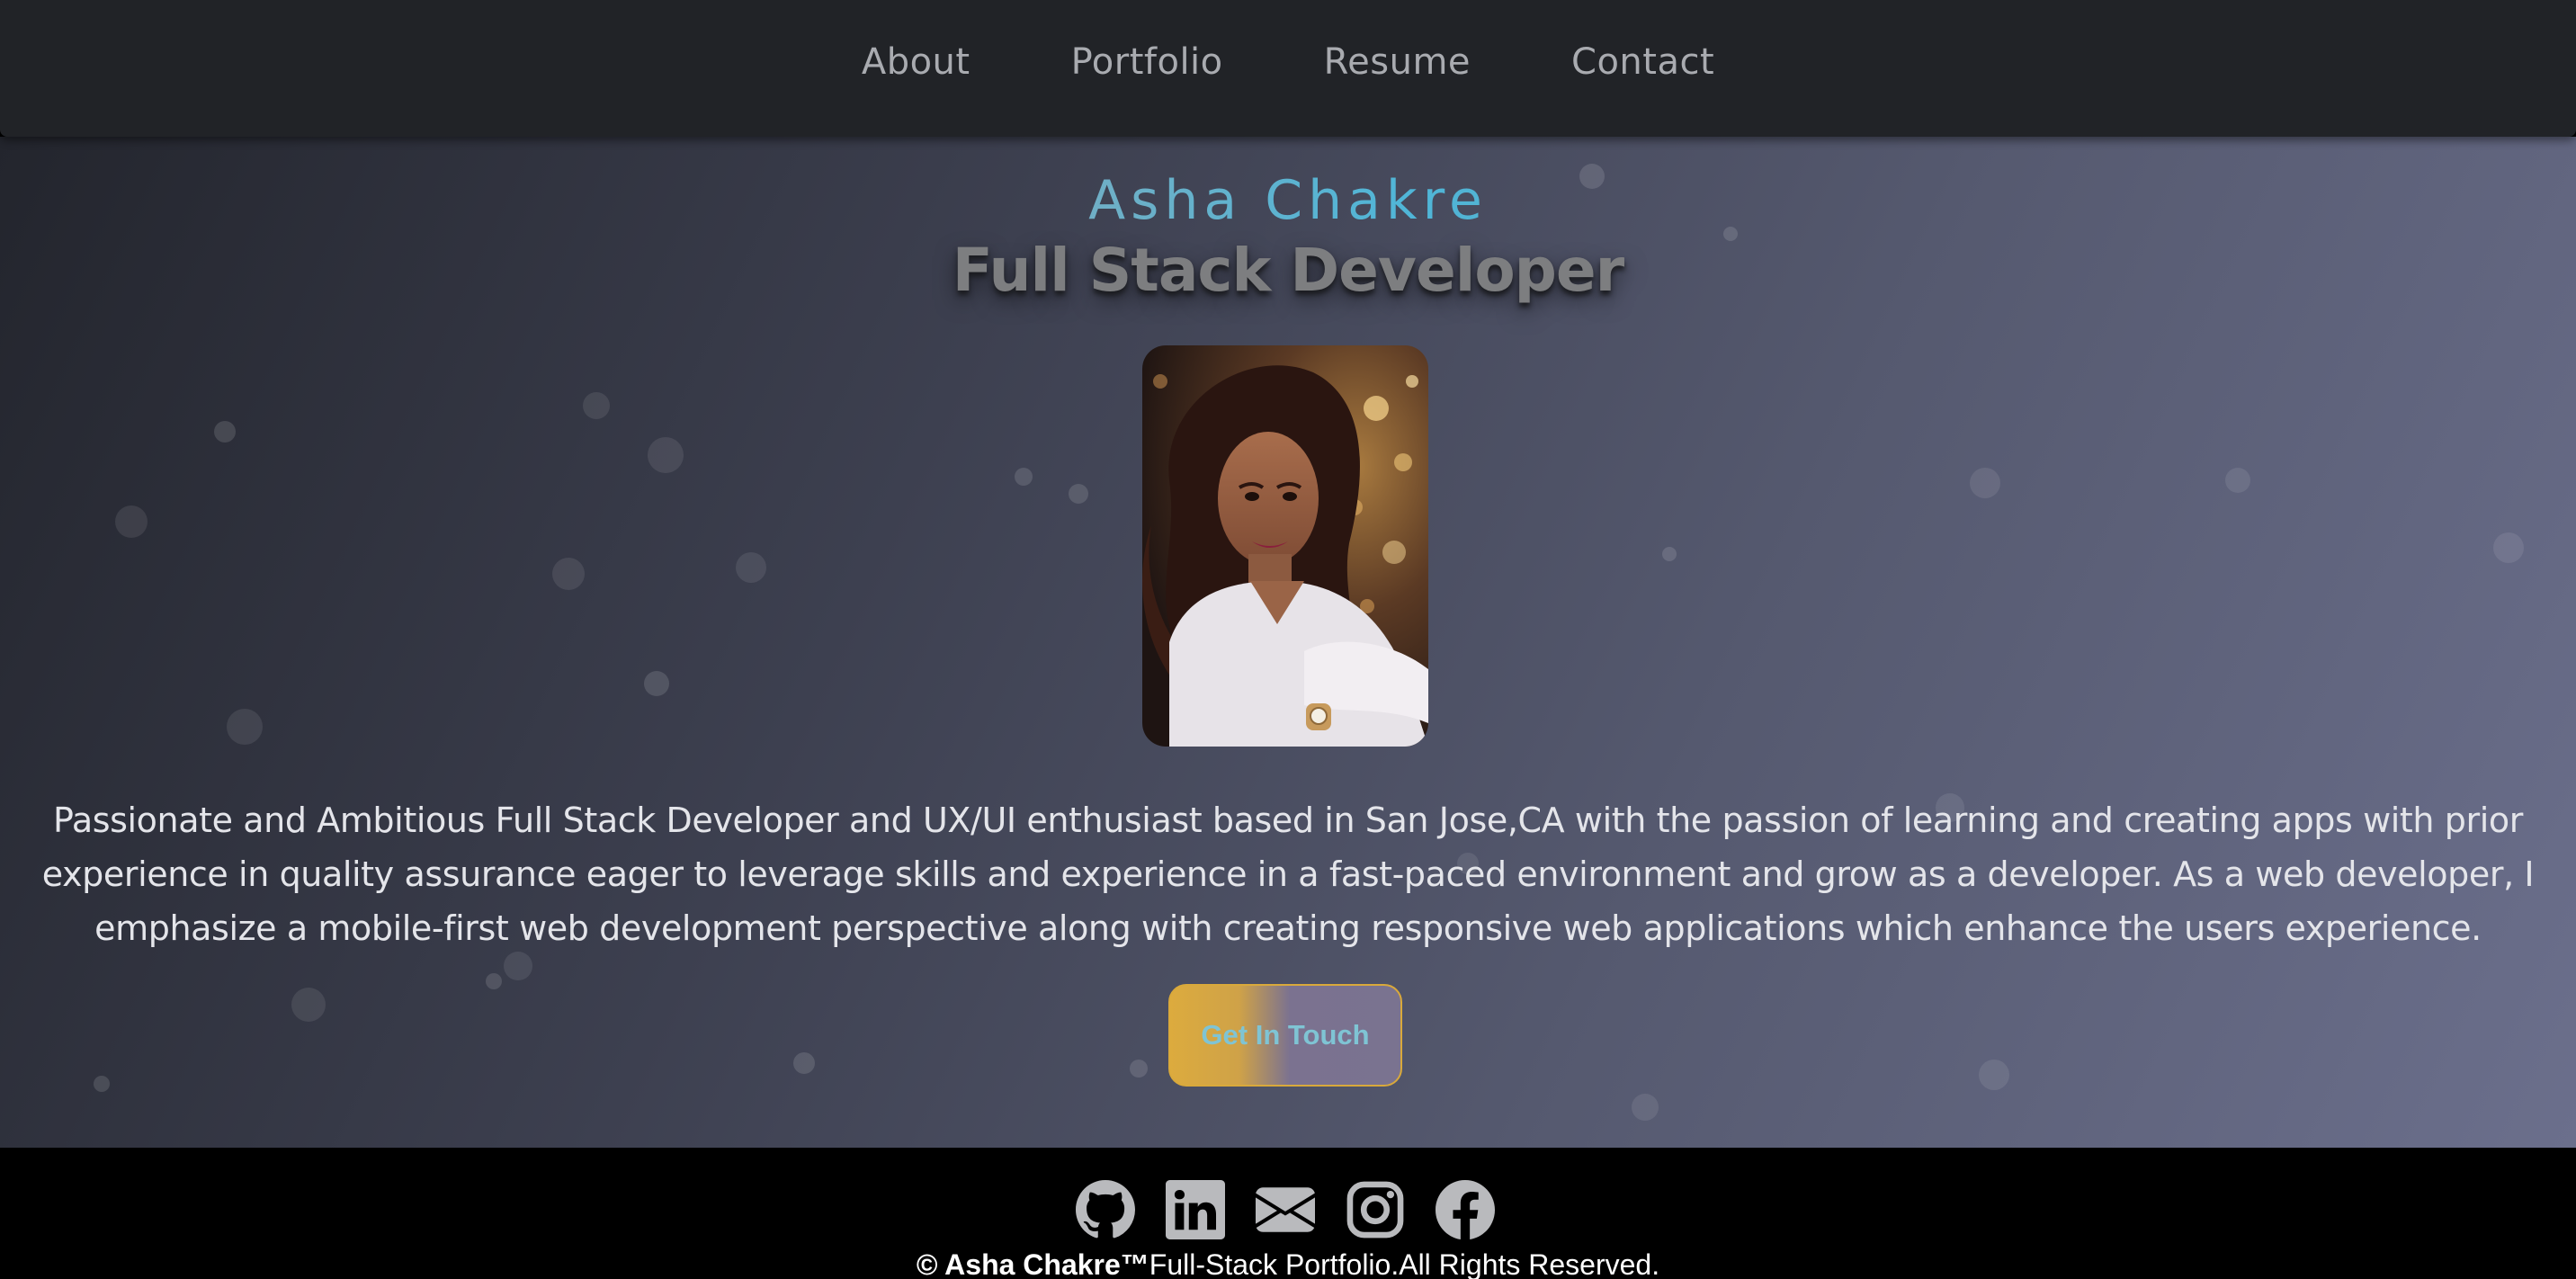  I want to click on linkedin-icon, so click(1195, 1210).